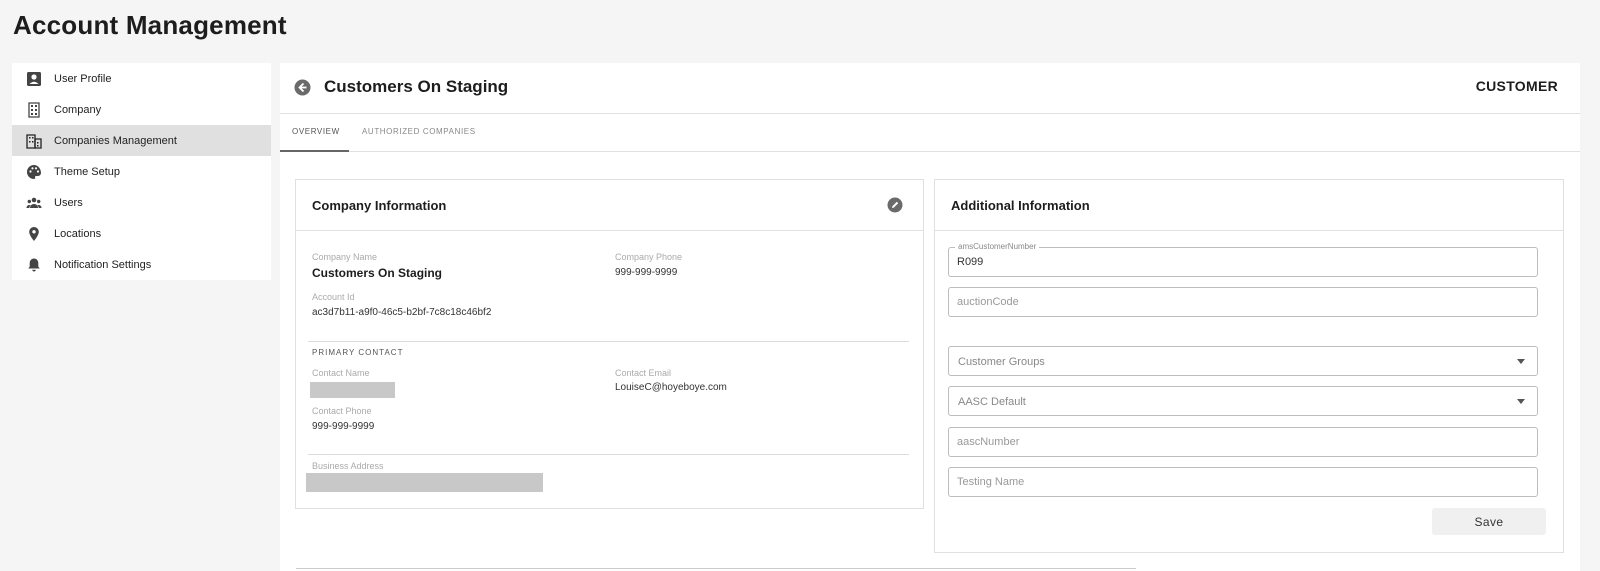 This screenshot has width=1600, height=571. I want to click on auction-code-field, so click(1243, 302).